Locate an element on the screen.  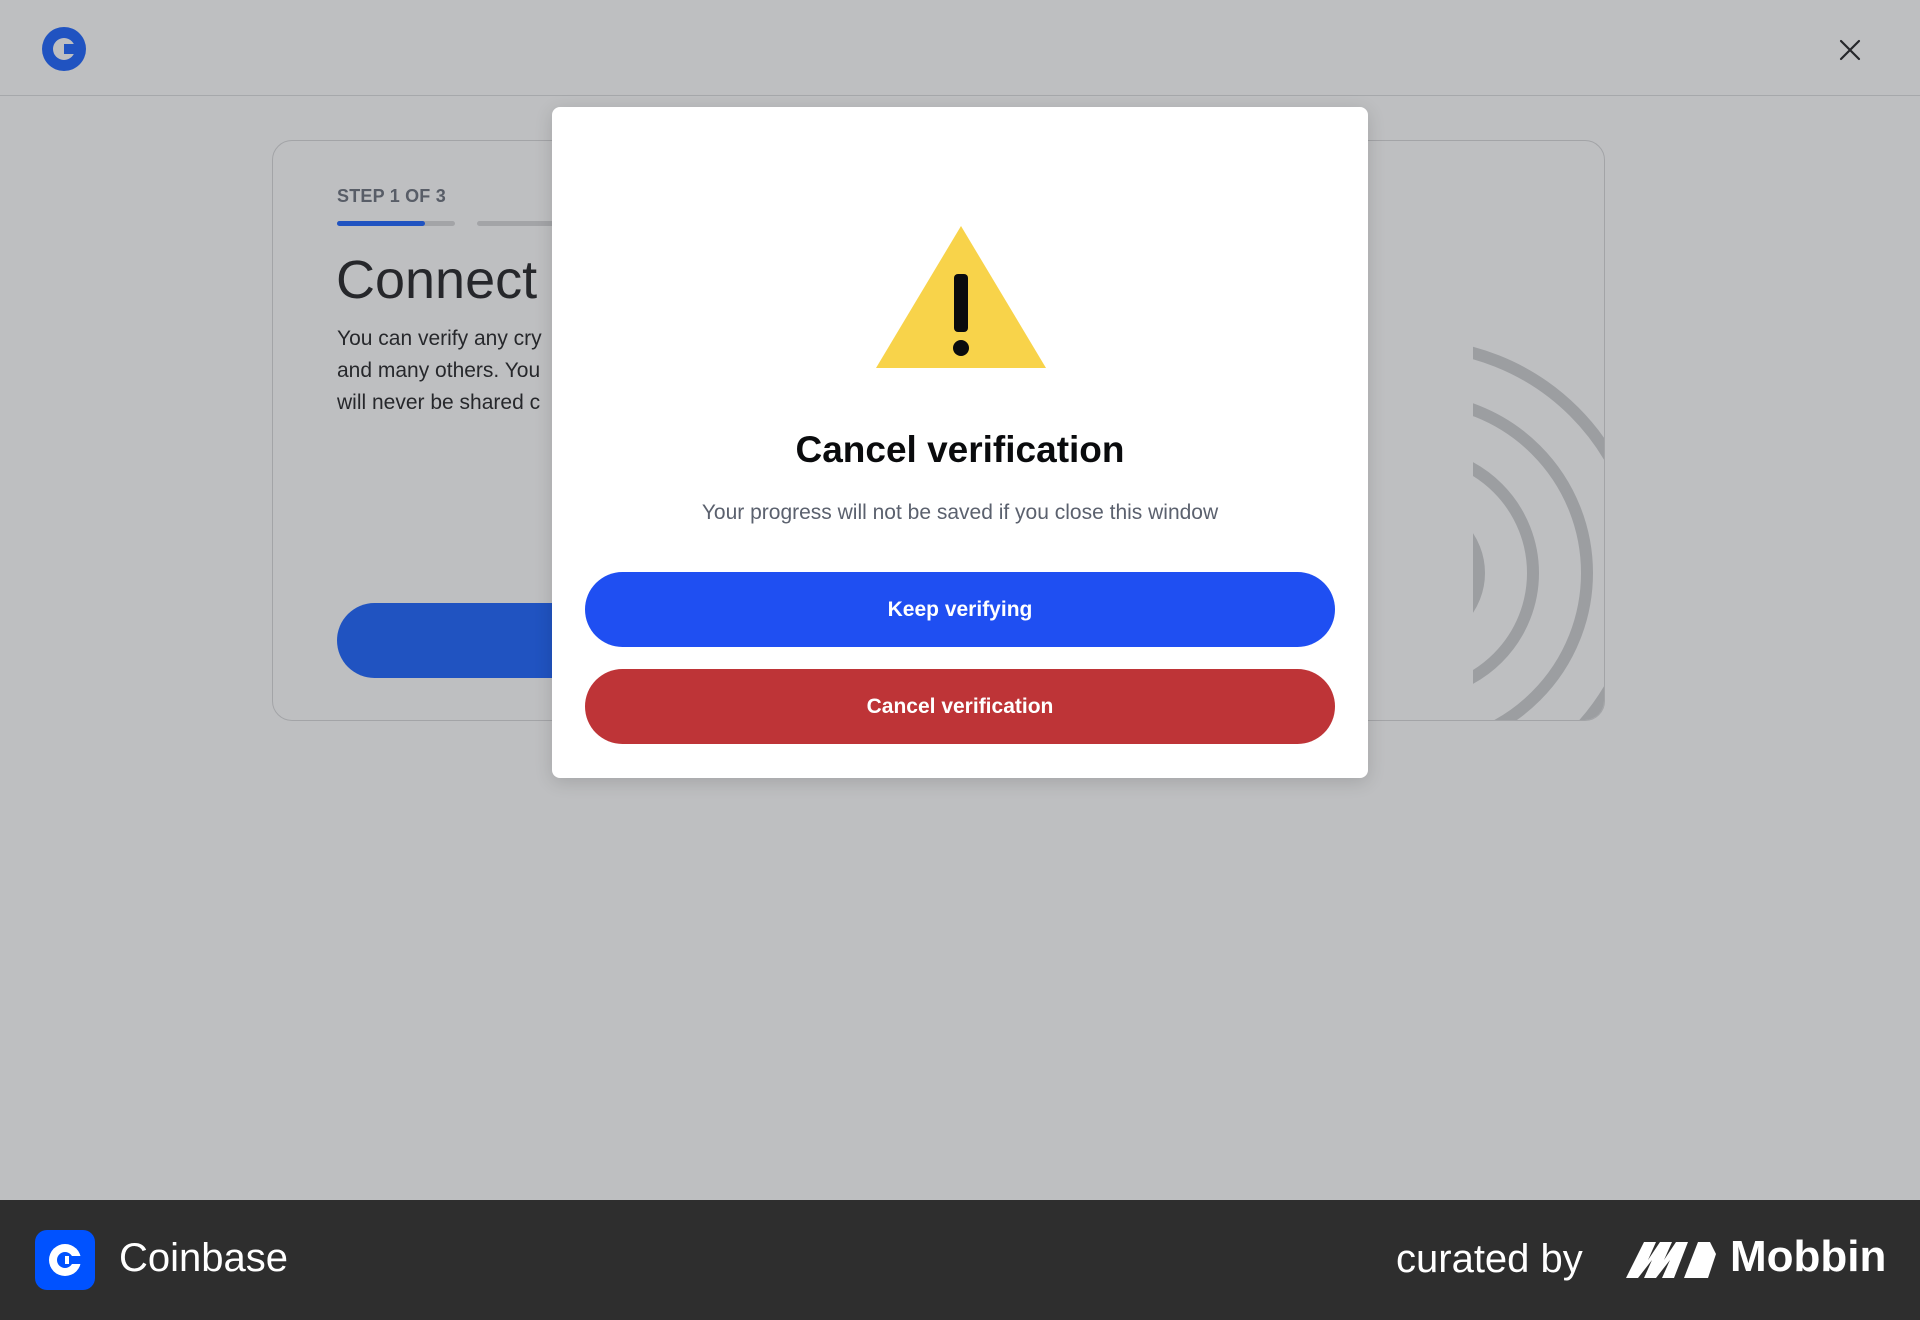
coinbase-logo-icon is located at coordinates (66, 1260).